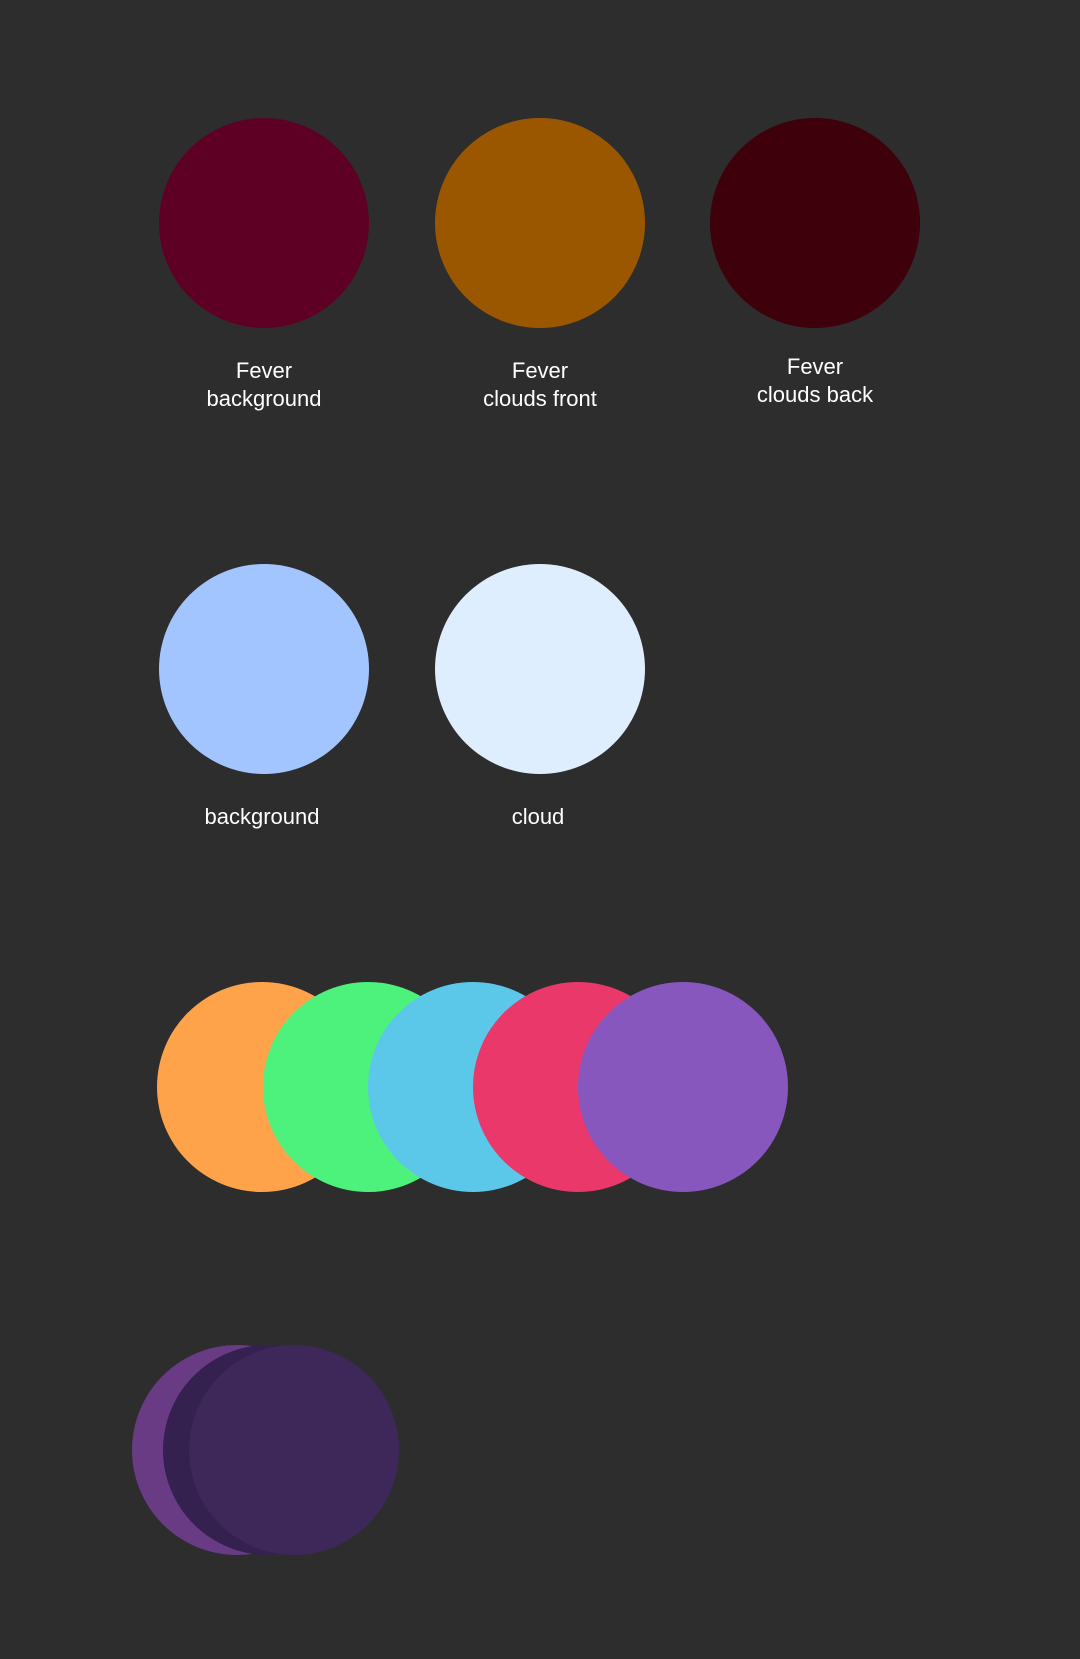  I want to click on swatch-purple, so click(683, 1087).